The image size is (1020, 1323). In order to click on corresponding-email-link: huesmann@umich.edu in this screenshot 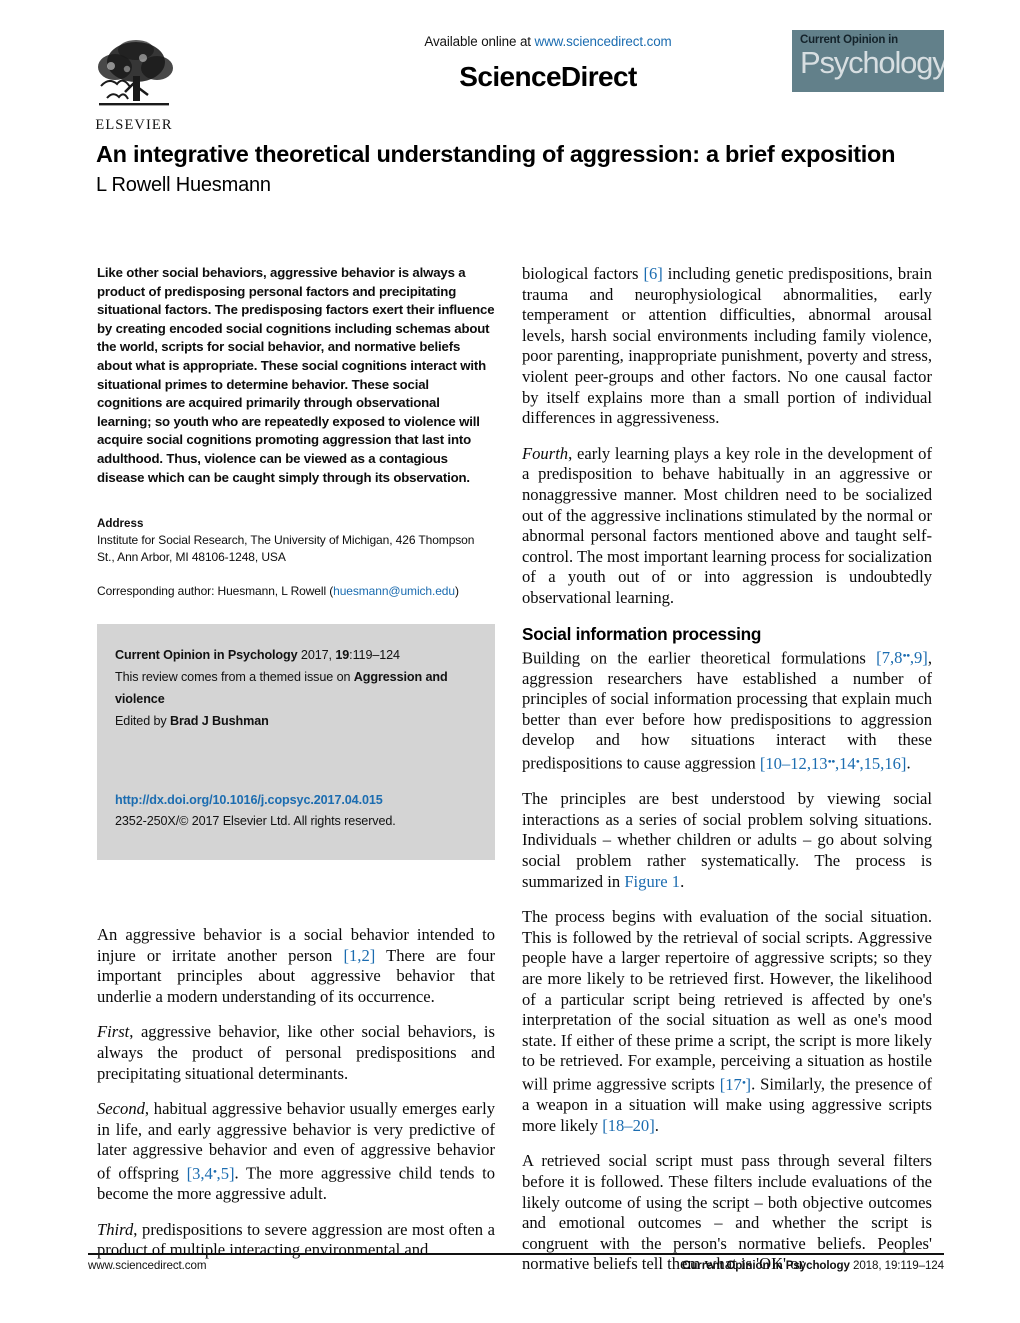, I will do `click(394, 591)`.